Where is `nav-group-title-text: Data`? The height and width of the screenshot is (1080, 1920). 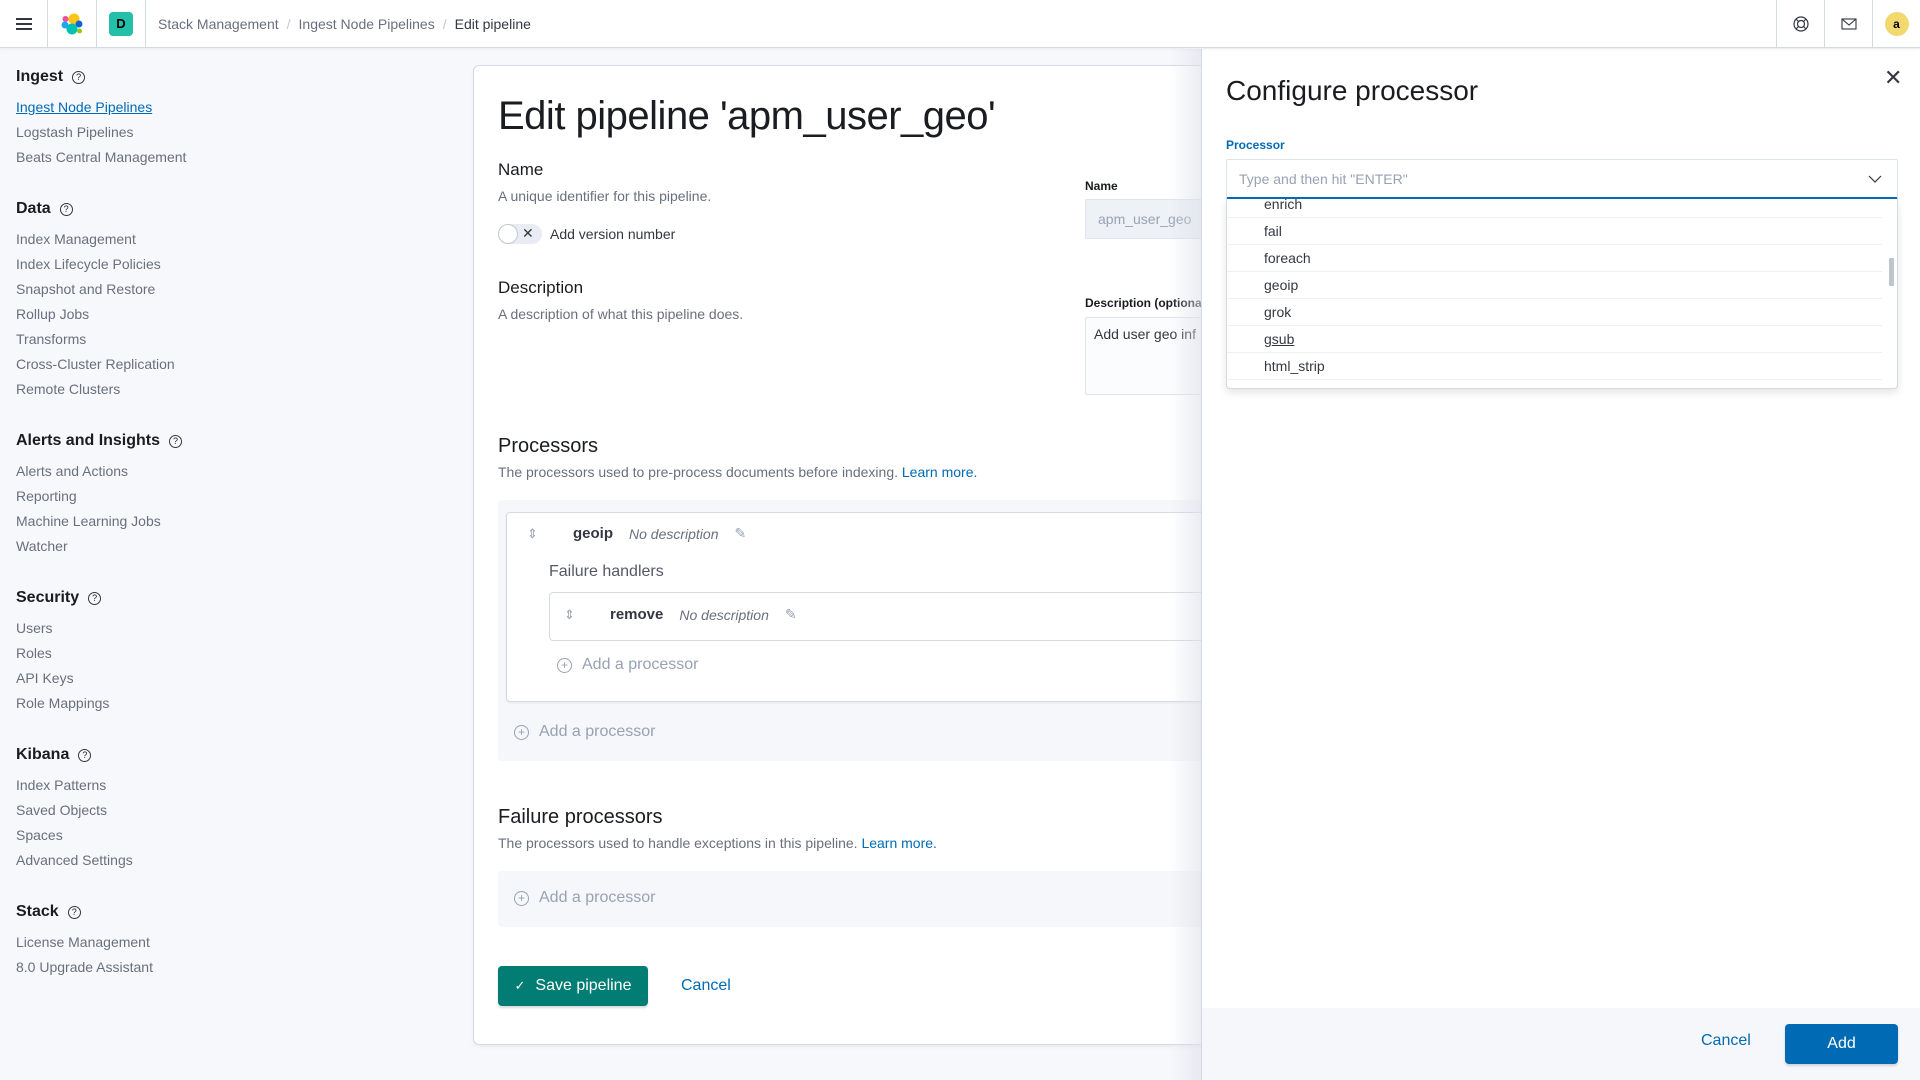
nav-group-title-text: Data is located at coordinates (33, 208).